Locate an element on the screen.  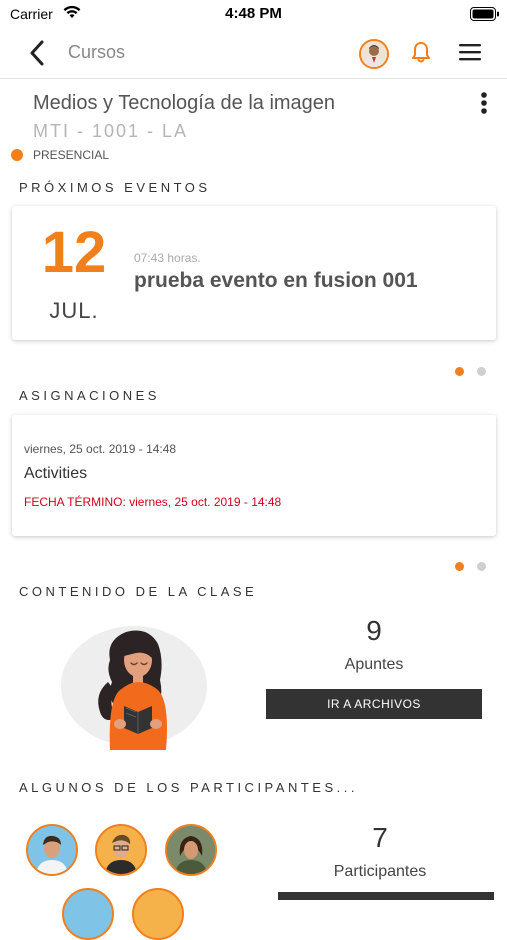
events-page-dot-active is located at coordinates (459, 371).